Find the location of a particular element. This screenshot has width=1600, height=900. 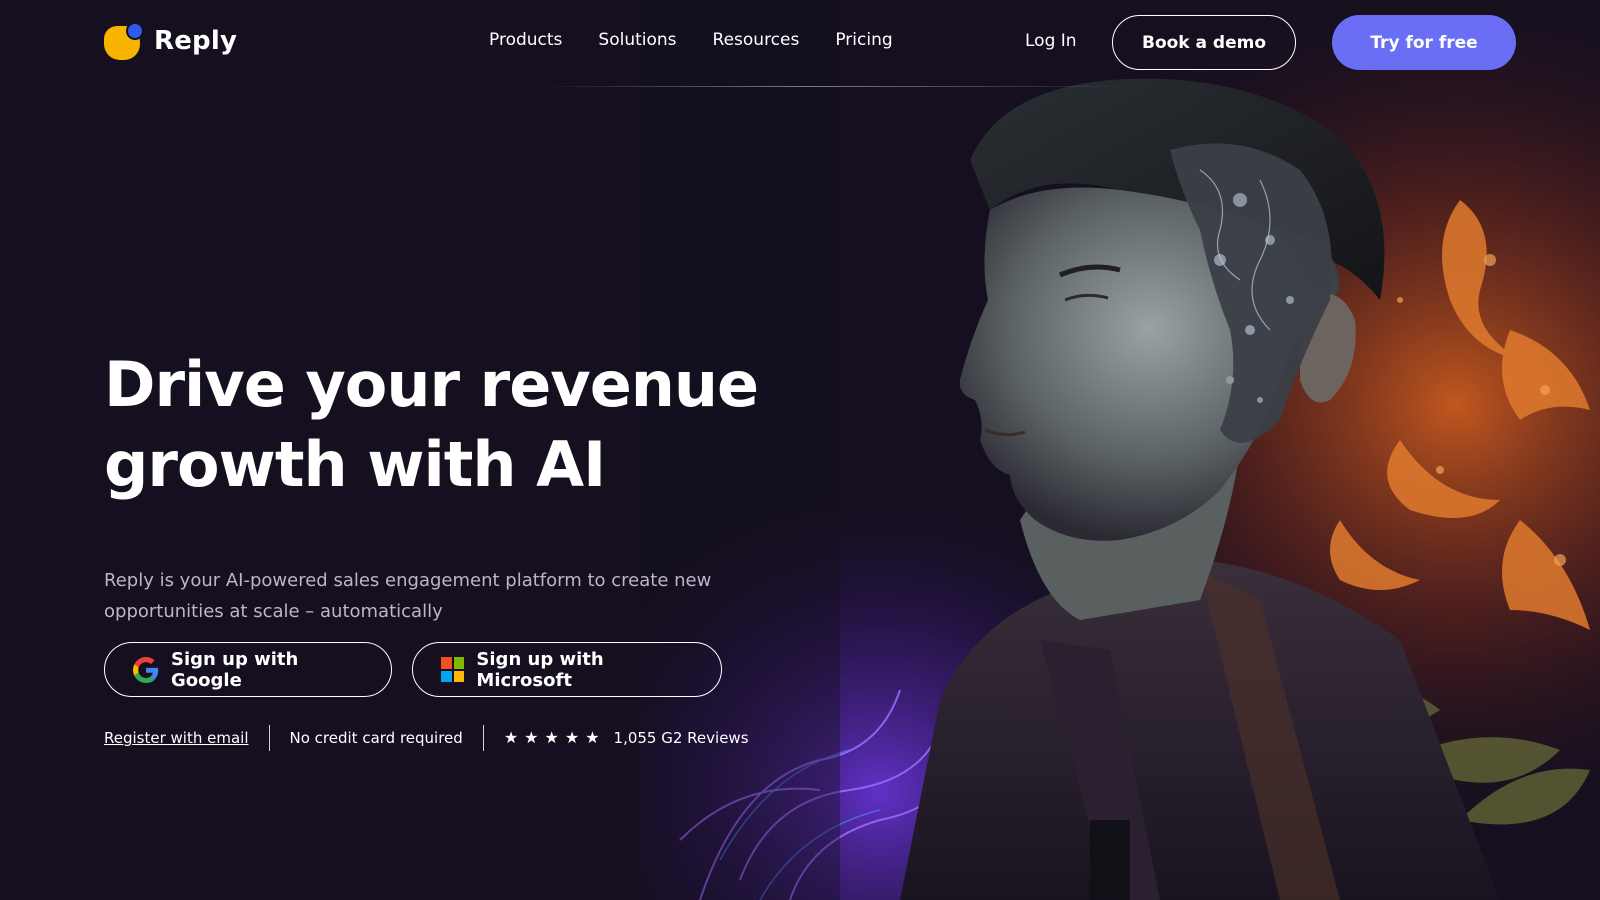

microsoft-logo-icon is located at coordinates (453, 669).